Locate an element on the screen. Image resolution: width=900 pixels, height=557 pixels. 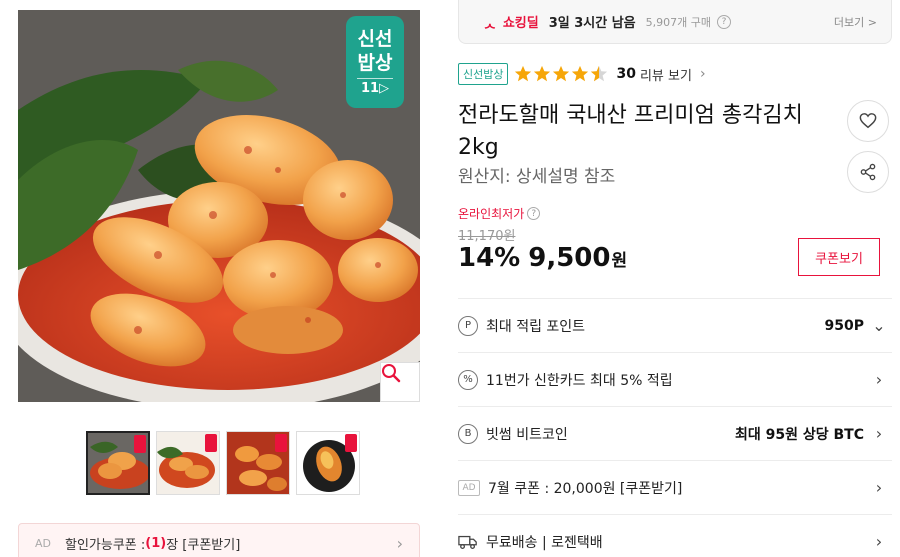
benefit-label: 빗썸 비트코인 is located at coordinates (527, 434).